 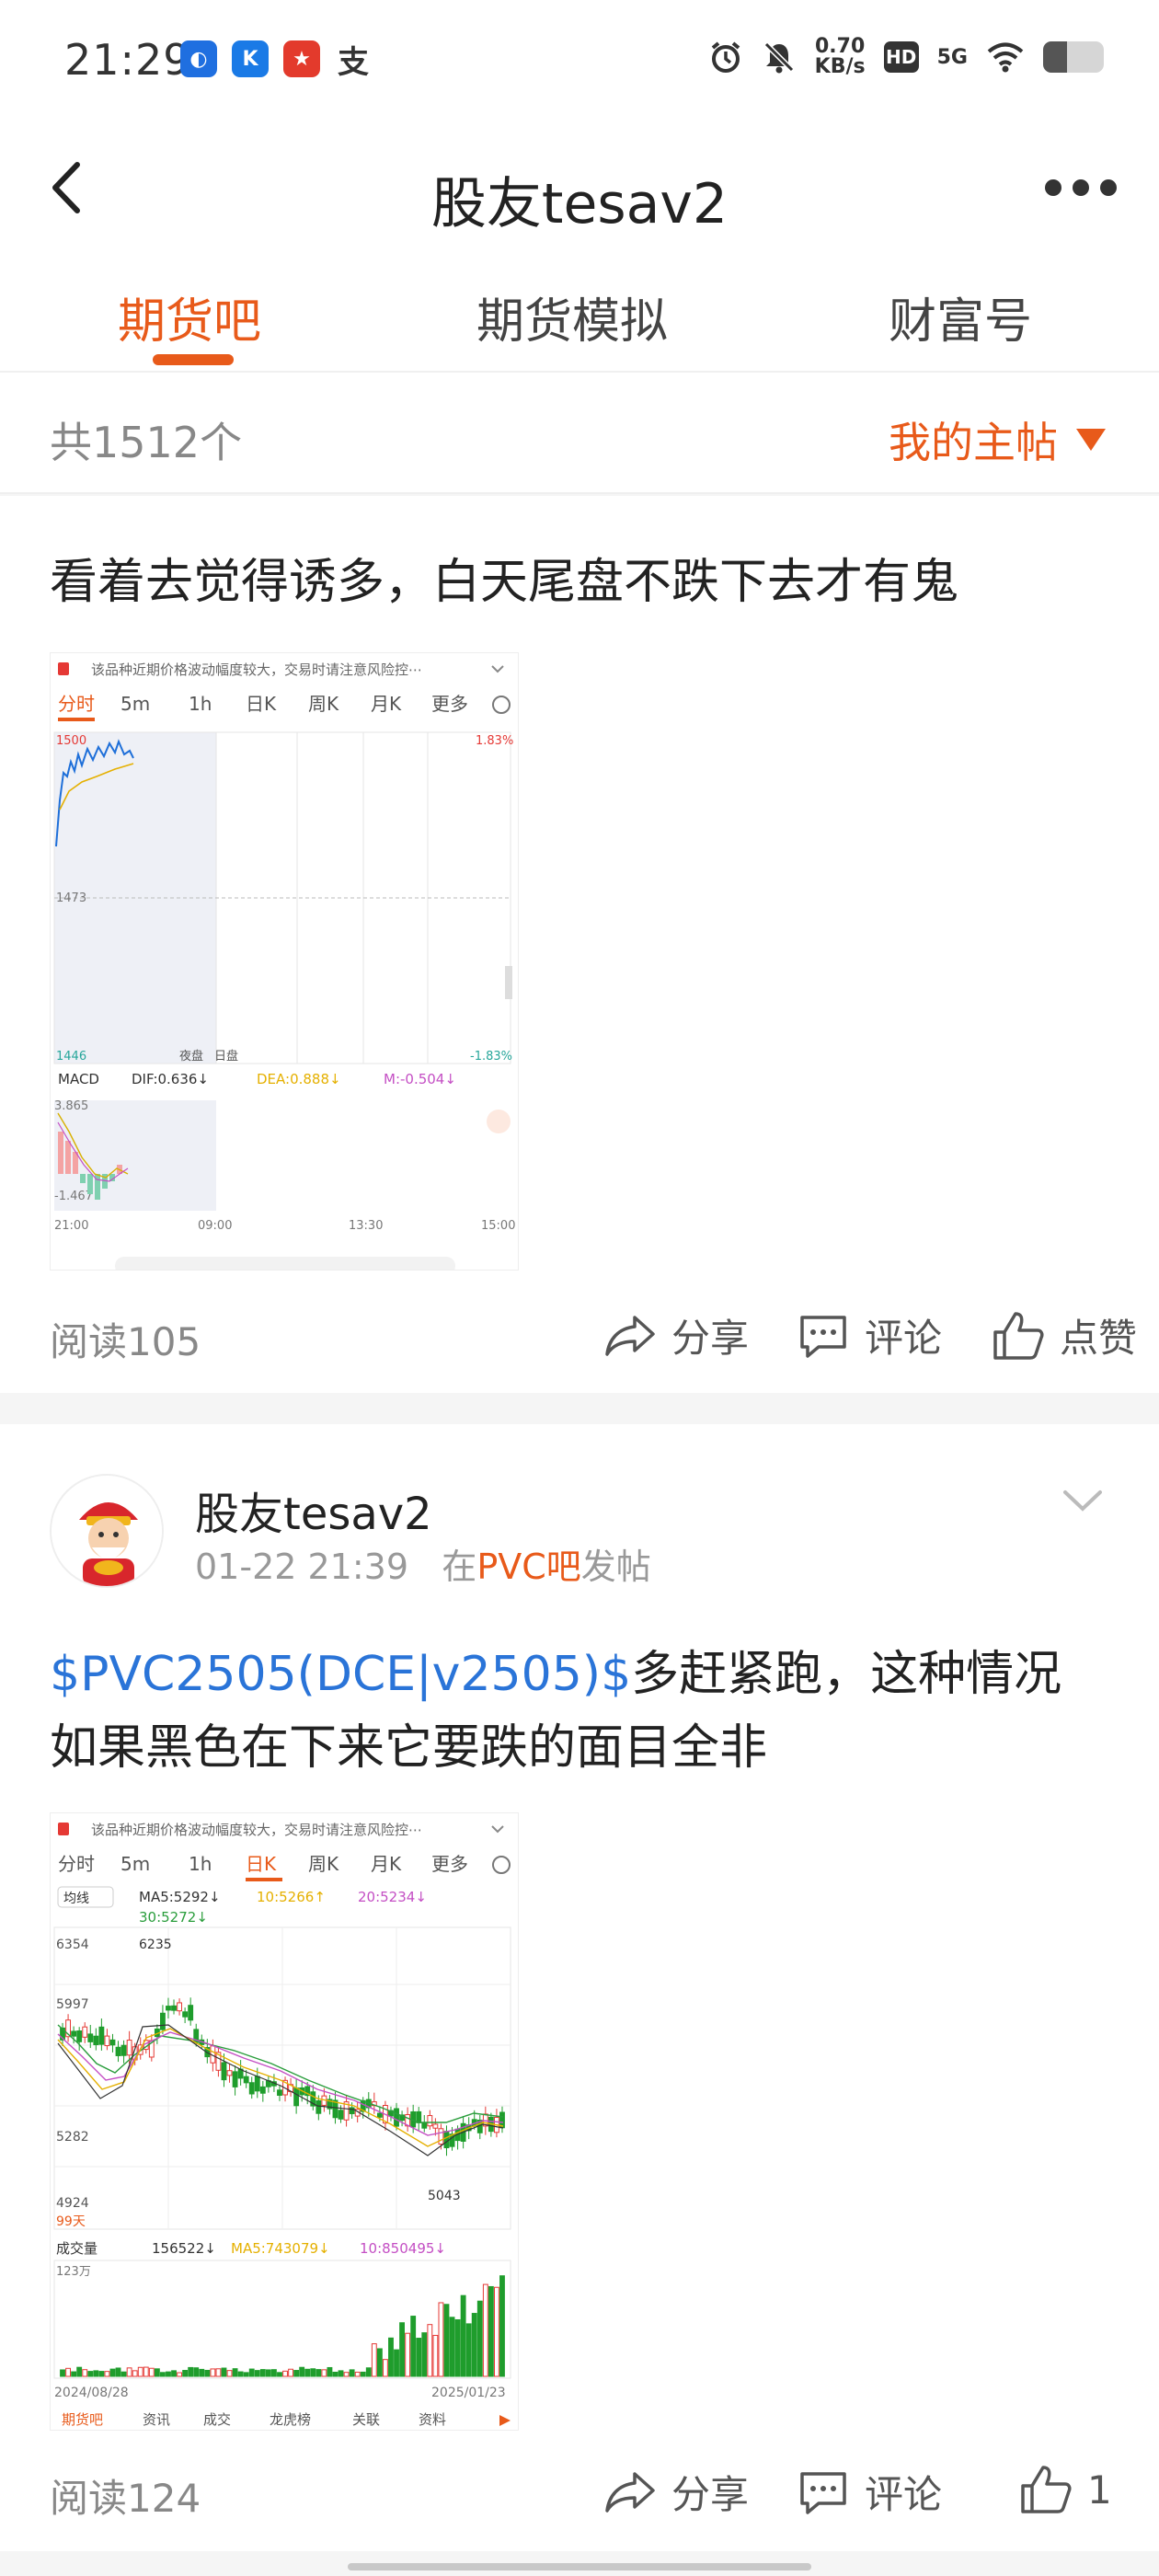 I want to click on like-button: 1, so click(x=1065, y=2489).